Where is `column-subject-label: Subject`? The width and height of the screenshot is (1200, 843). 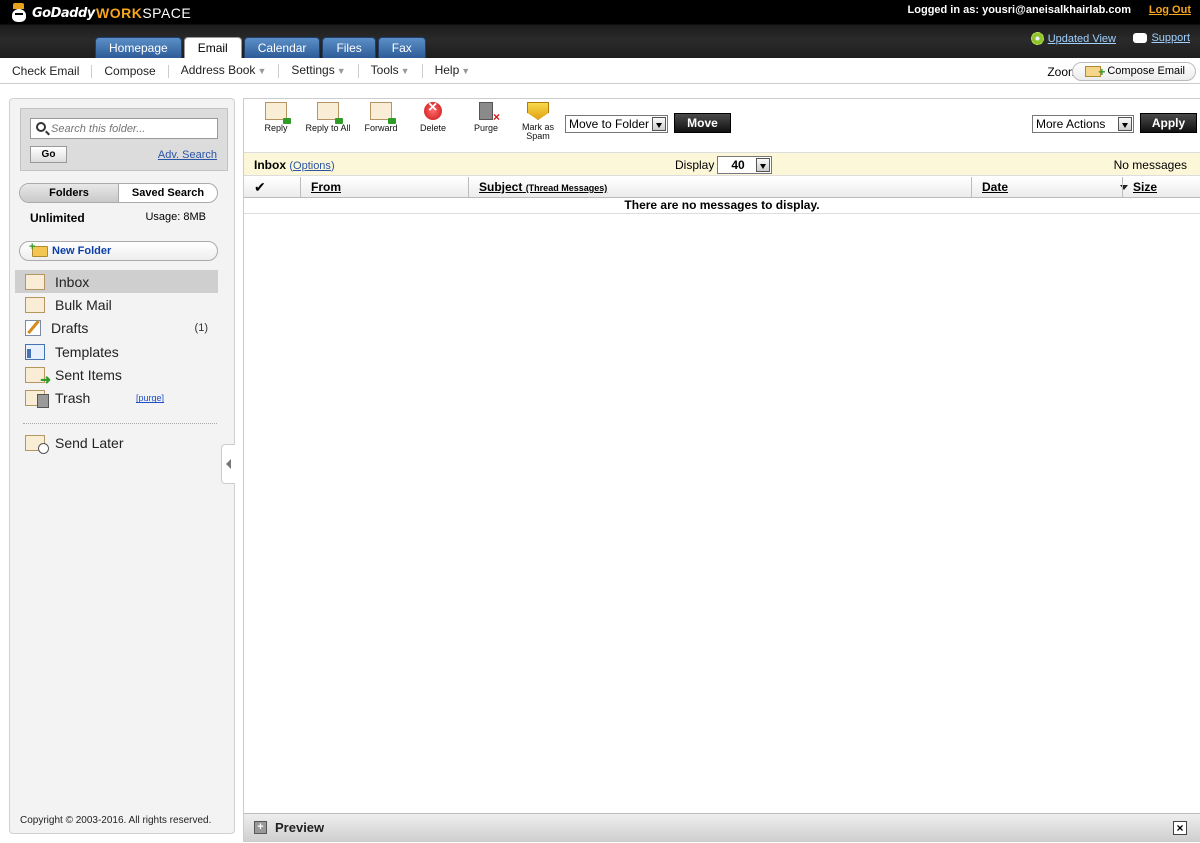
column-subject-label: Subject is located at coordinates (501, 187).